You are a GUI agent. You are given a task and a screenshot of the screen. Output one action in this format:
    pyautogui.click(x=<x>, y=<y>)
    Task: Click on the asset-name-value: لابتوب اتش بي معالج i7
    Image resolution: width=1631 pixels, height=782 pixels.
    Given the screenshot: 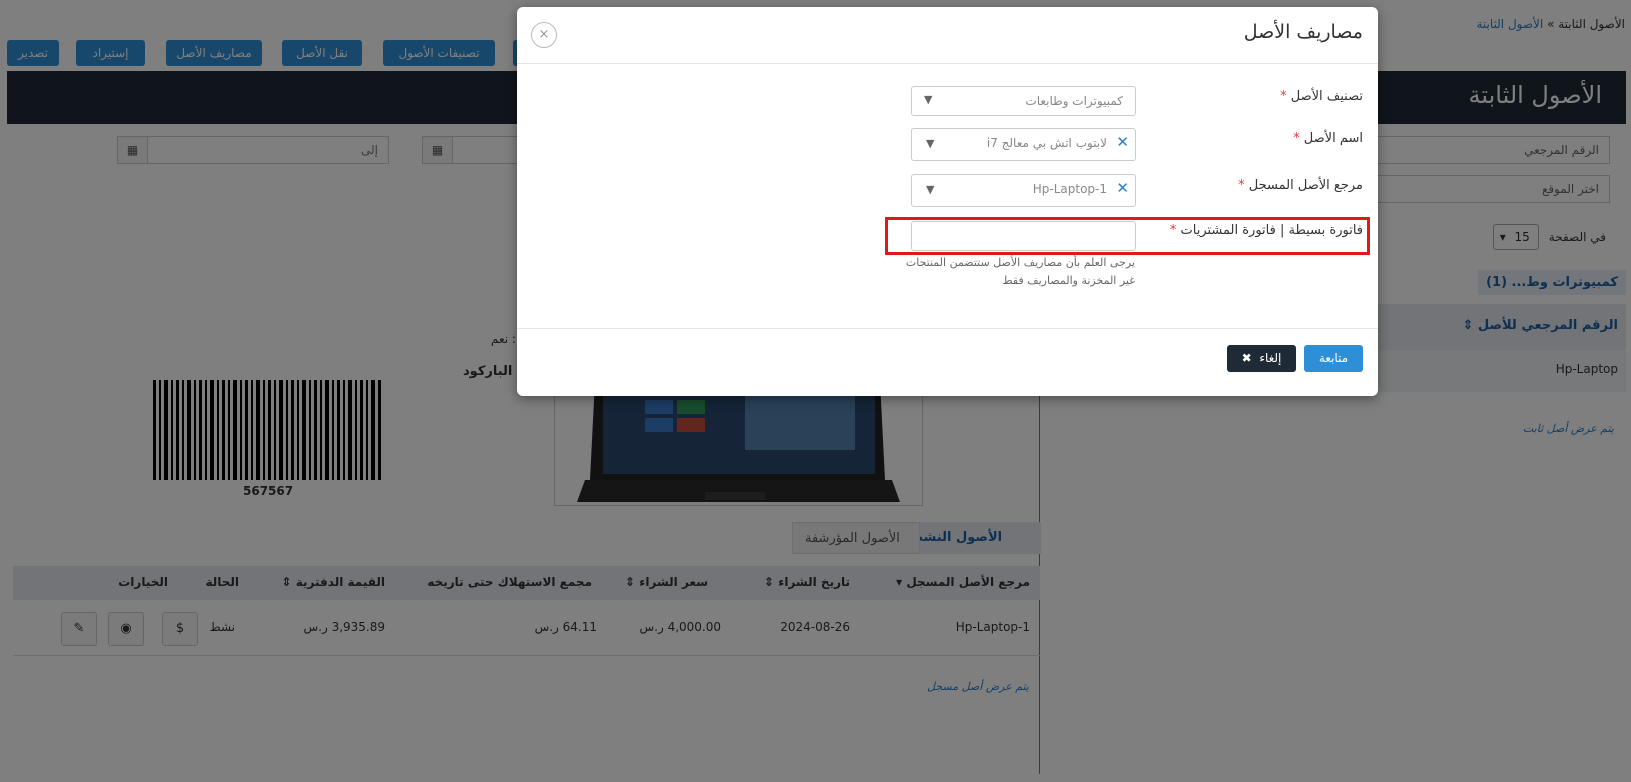 What is the action you would take?
    pyautogui.click(x=1046, y=143)
    